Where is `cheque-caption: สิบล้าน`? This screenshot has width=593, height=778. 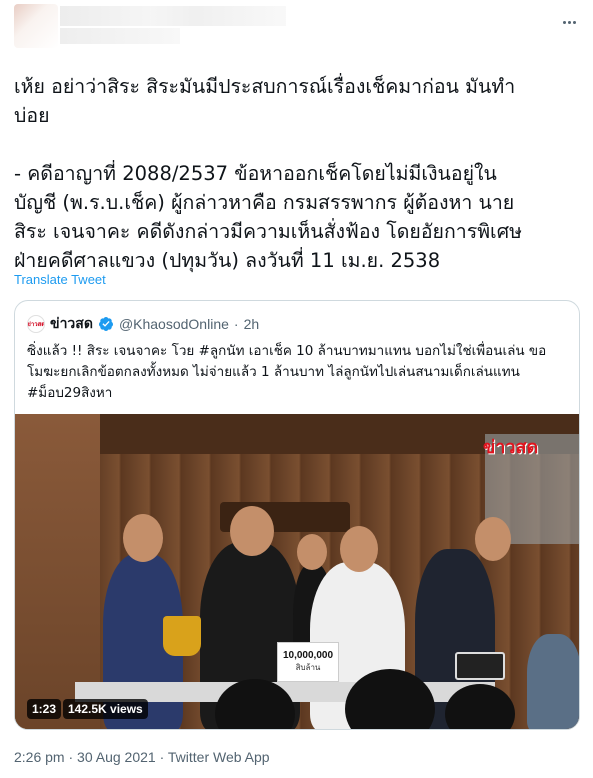
cheque-caption: สิบล้าน is located at coordinates (308, 667).